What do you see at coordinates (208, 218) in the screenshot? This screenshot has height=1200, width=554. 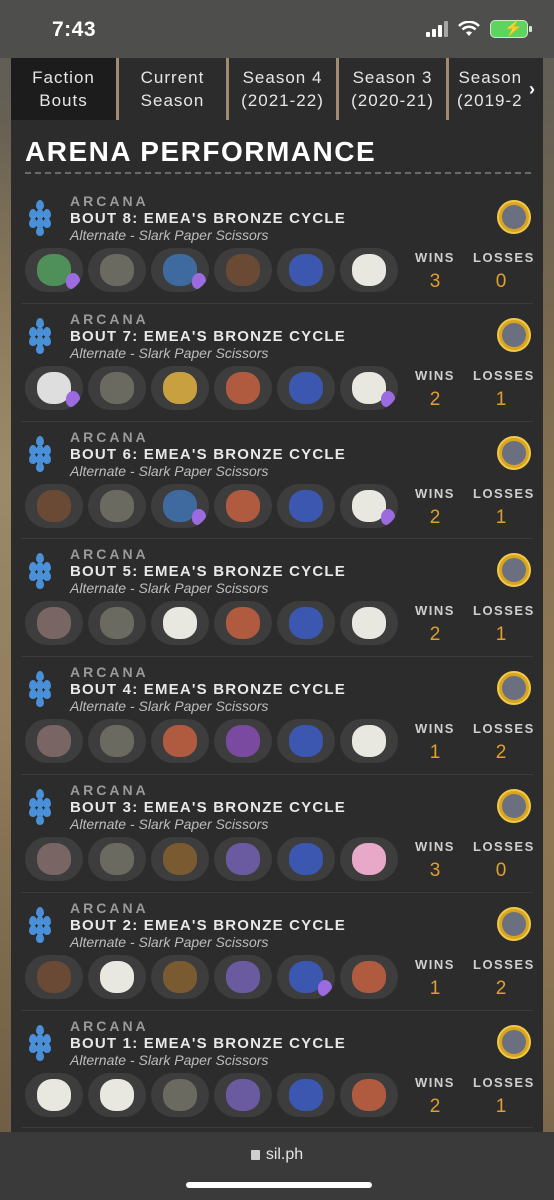 I see `bout-name: BOUT 8: EMEA'S BRONZE CYCLE` at bounding box center [208, 218].